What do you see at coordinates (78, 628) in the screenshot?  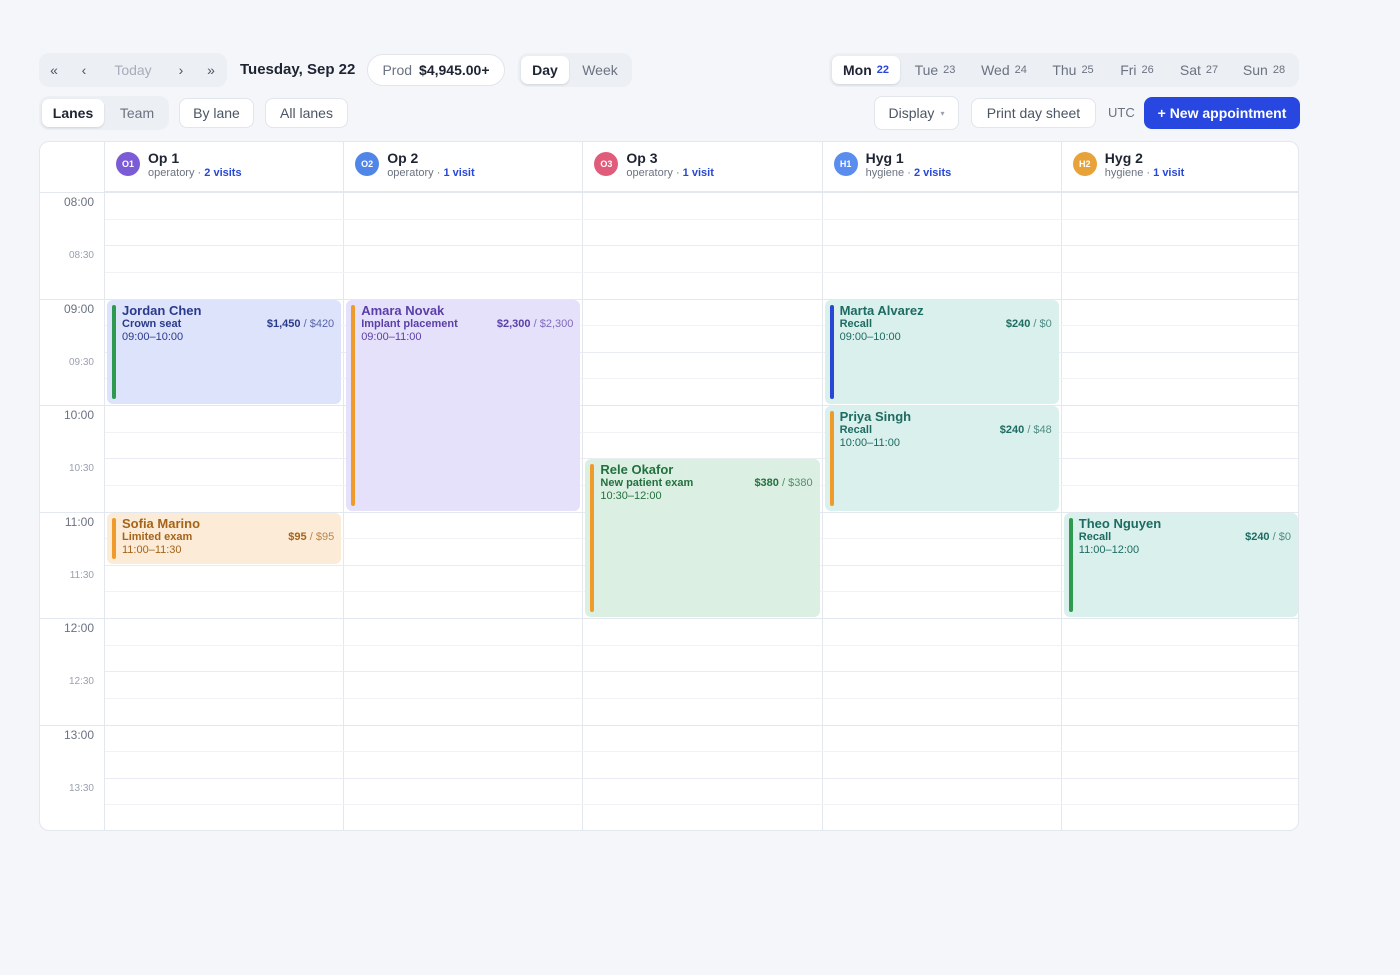 I see `hour-label: 12:00` at bounding box center [78, 628].